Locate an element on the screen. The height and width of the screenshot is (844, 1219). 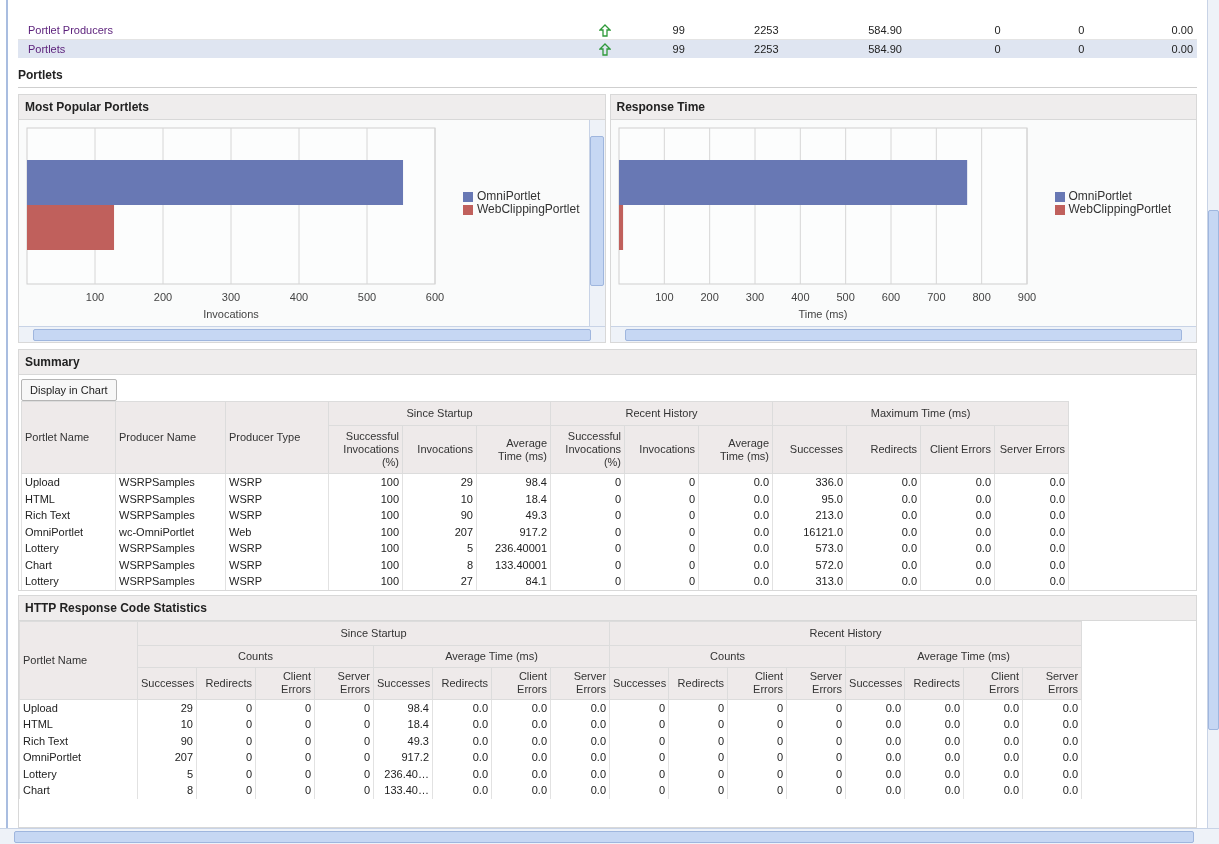
up-arrow-icon is located at coordinates (604, 49).